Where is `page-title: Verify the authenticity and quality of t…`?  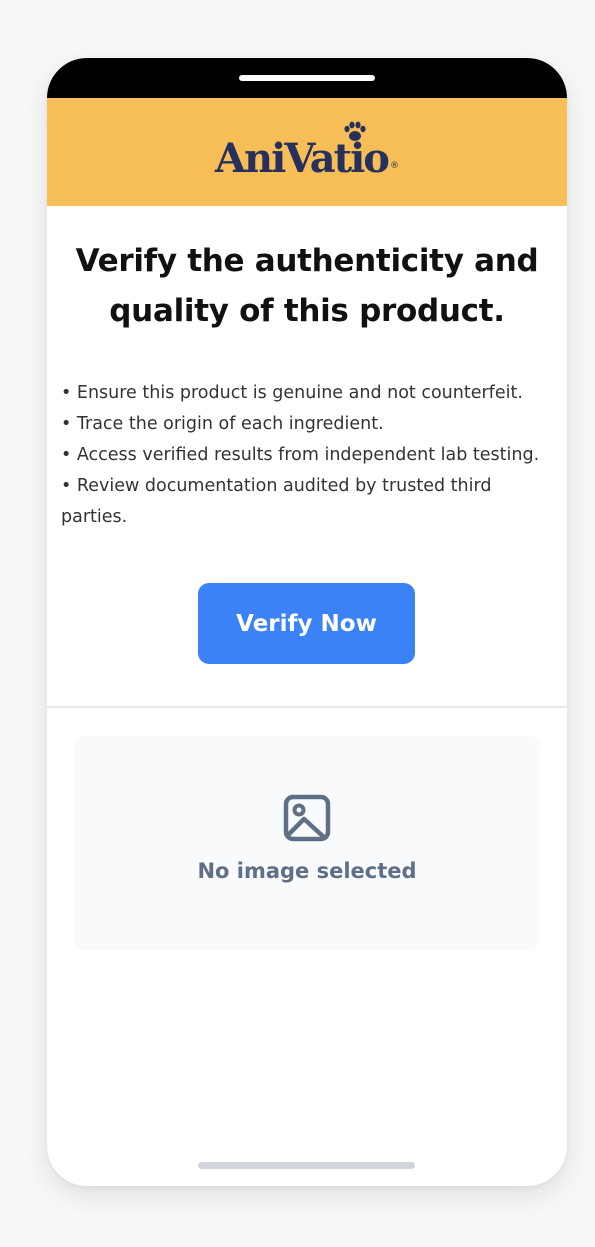
page-title: Verify the authenticity and quality of t… is located at coordinates (307, 286).